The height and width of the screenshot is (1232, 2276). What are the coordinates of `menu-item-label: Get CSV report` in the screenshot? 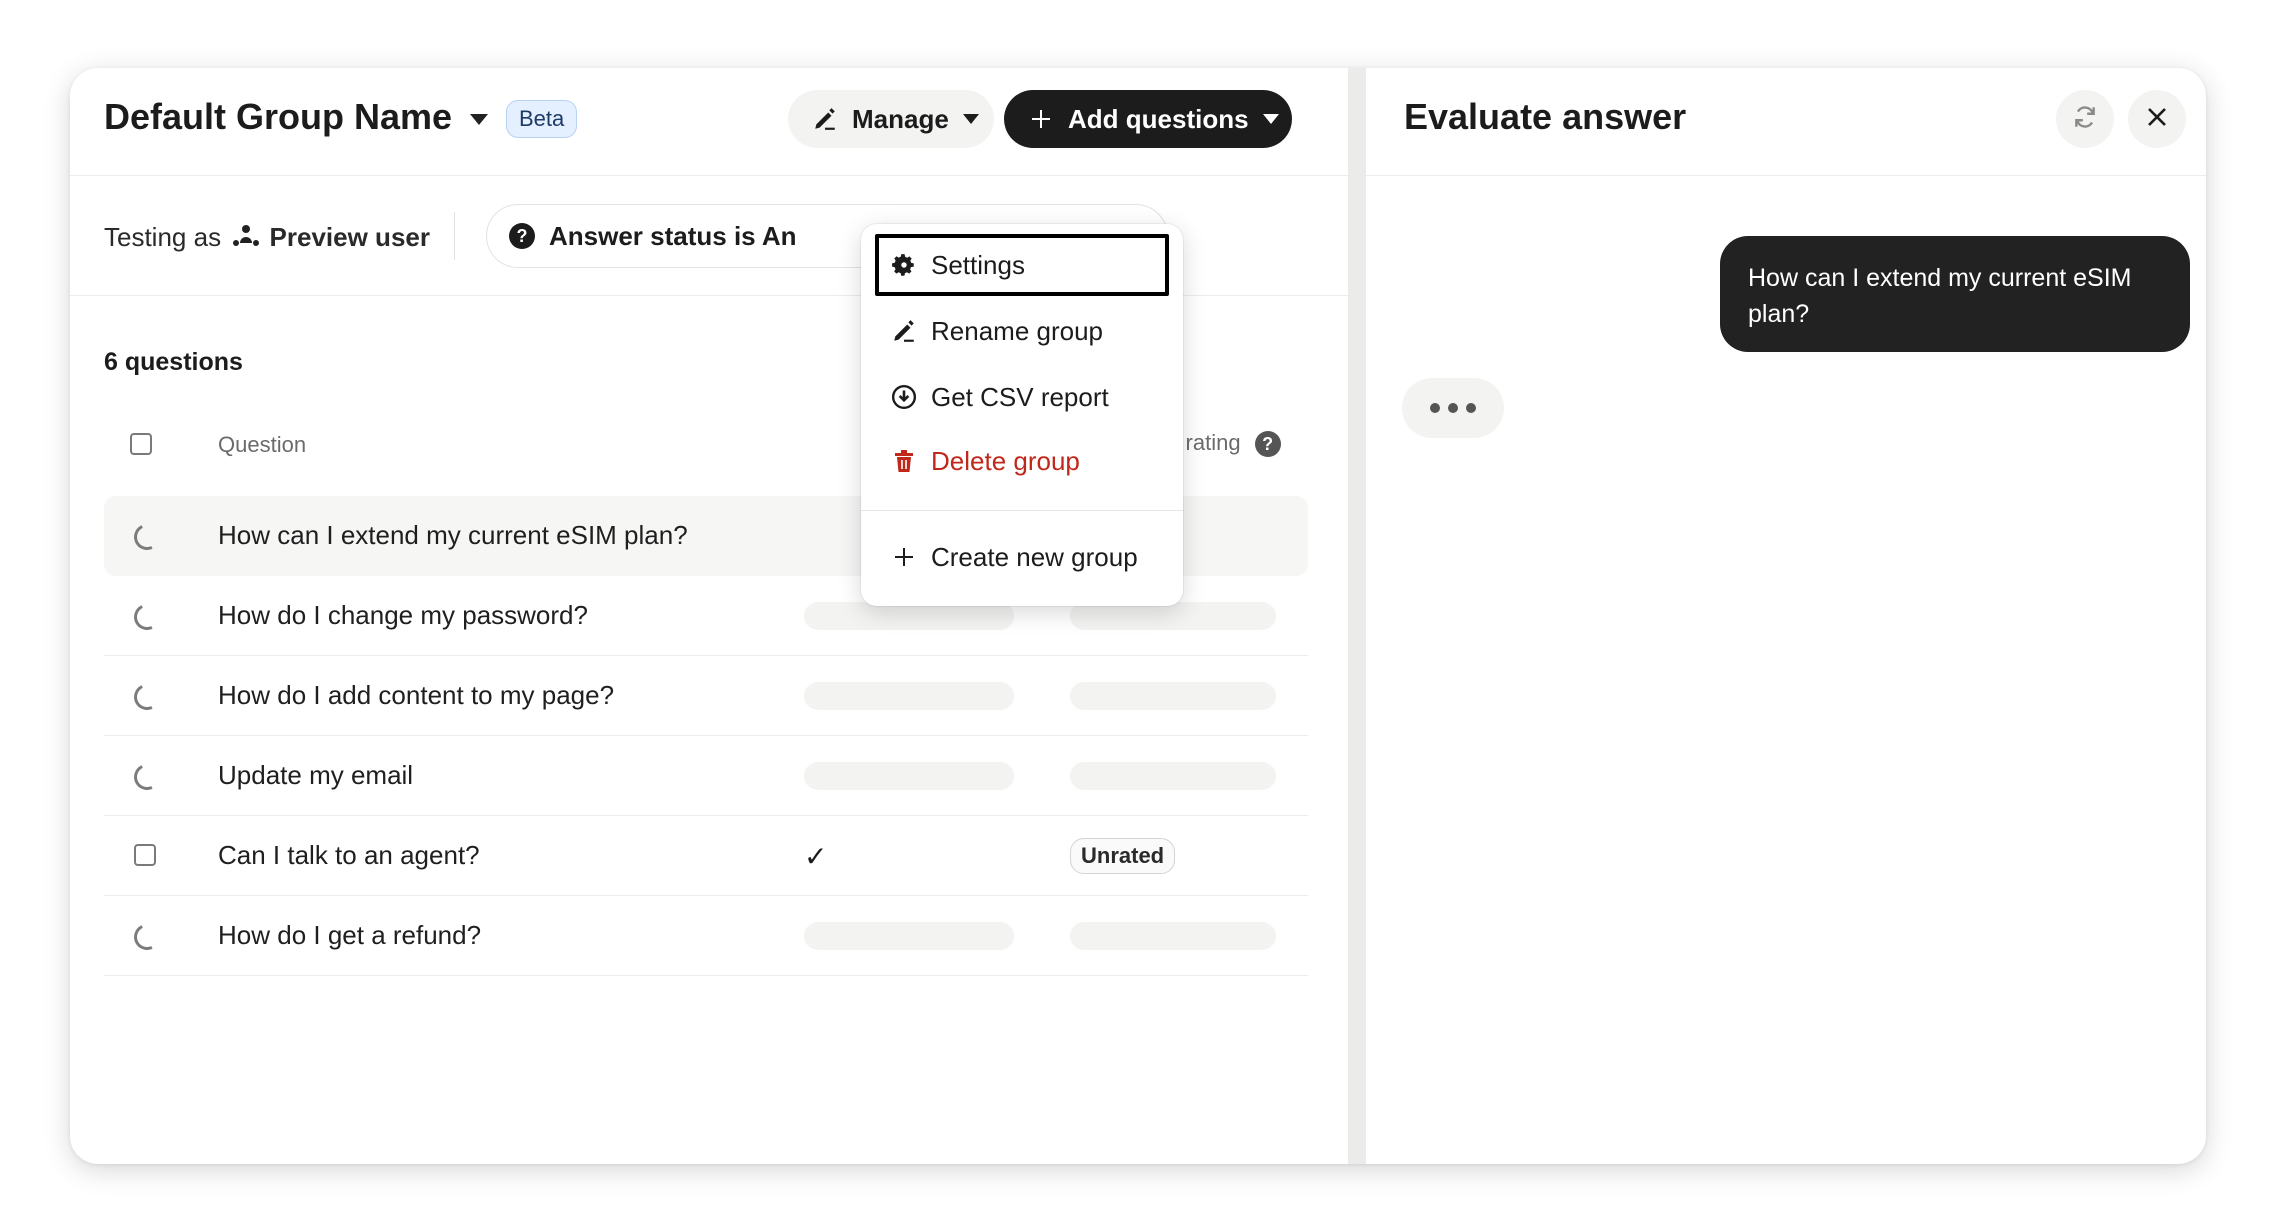 It's located at (1020, 396).